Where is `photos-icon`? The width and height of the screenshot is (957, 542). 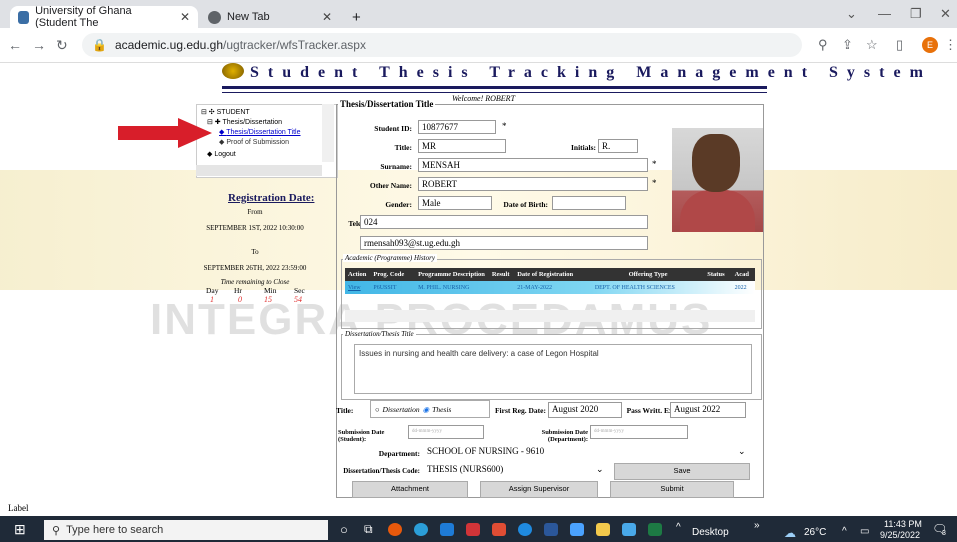 photos-icon is located at coordinates (629, 529).